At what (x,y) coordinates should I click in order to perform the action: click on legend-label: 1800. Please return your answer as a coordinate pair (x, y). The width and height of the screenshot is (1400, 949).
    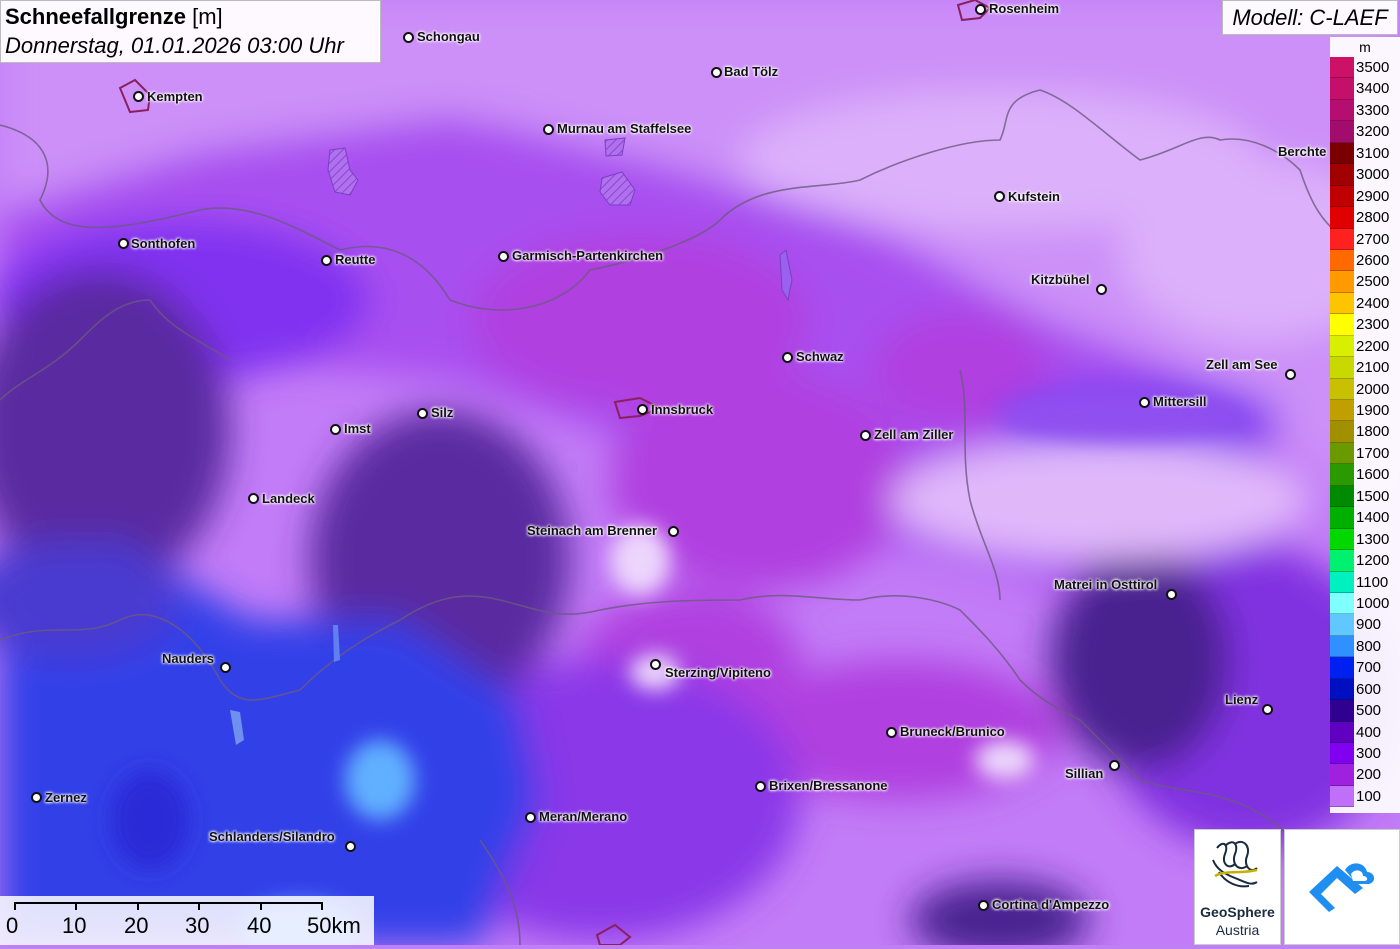
    Looking at the image, I should click on (1373, 432).